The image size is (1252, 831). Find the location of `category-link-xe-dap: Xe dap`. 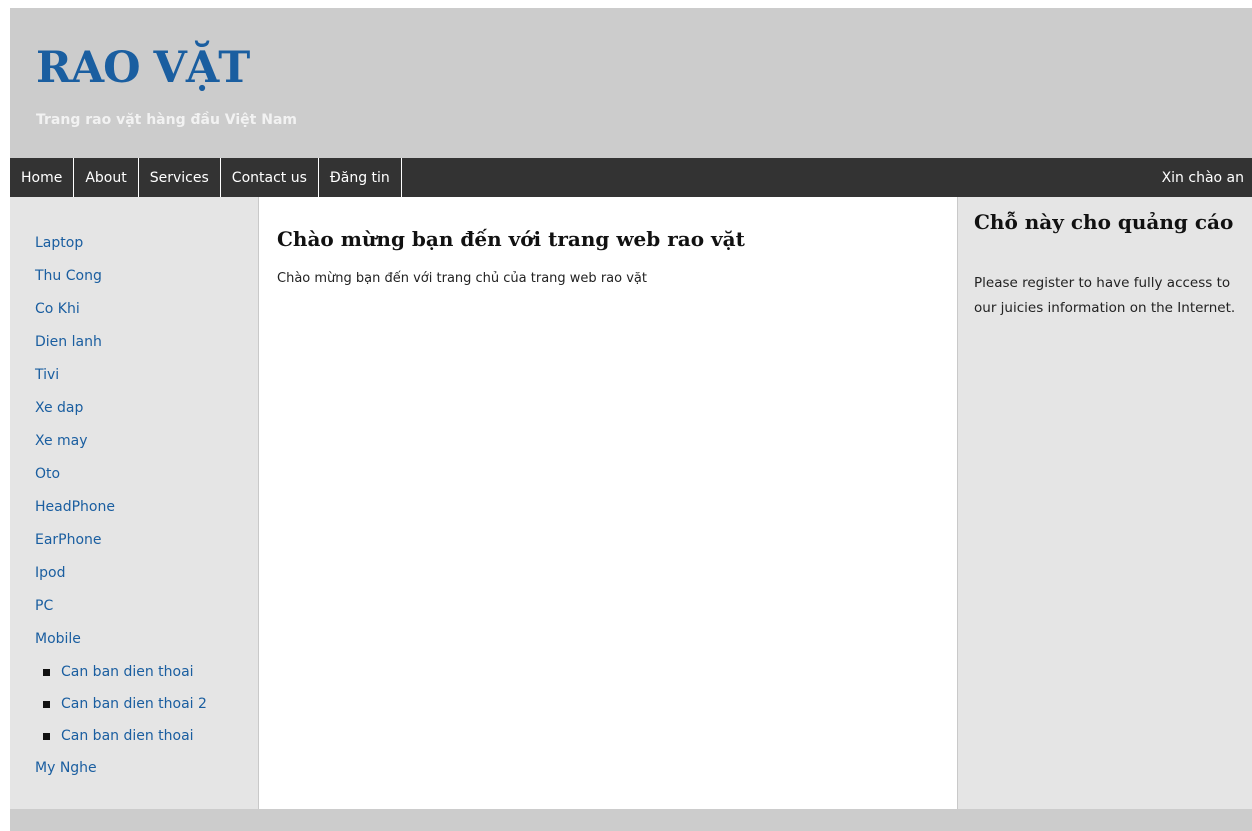

category-link-xe-dap: Xe dap is located at coordinates (121, 408).